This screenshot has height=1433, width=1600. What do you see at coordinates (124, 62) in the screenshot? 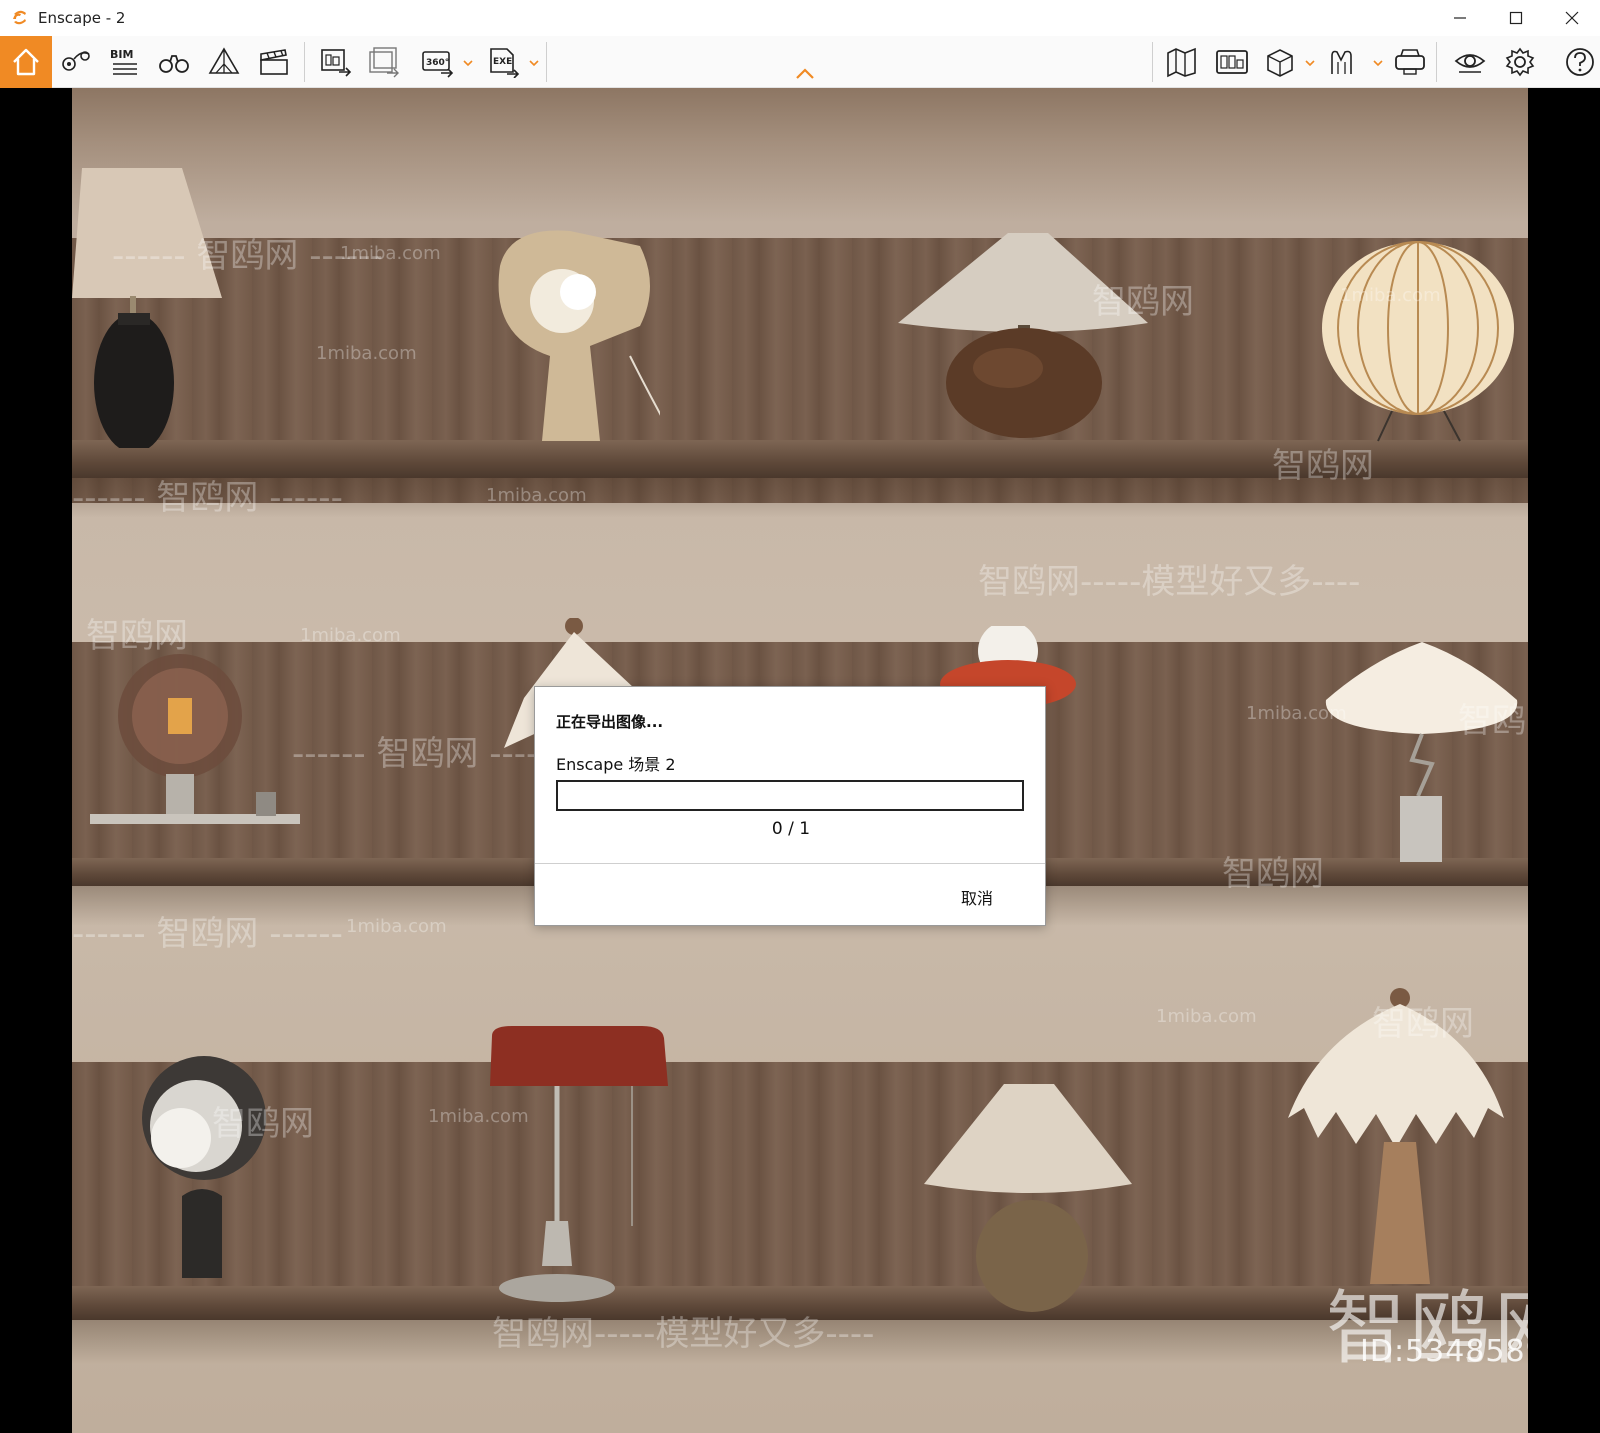
I see `bim-button: BIM` at bounding box center [124, 62].